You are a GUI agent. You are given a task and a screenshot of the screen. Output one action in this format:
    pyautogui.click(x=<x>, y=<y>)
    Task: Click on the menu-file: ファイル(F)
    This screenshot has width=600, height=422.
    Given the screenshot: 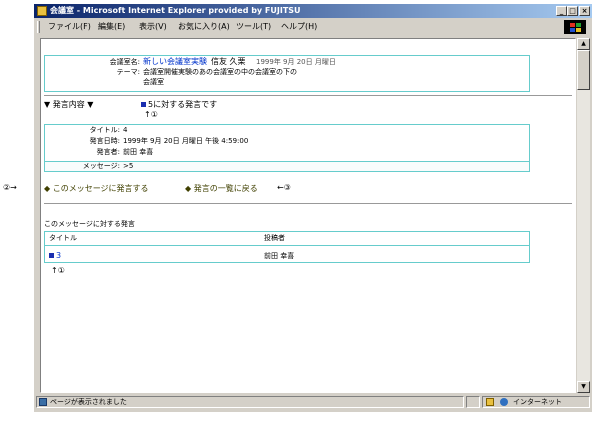 What is the action you would take?
    pyautogui.click(x=69, y=27)
    